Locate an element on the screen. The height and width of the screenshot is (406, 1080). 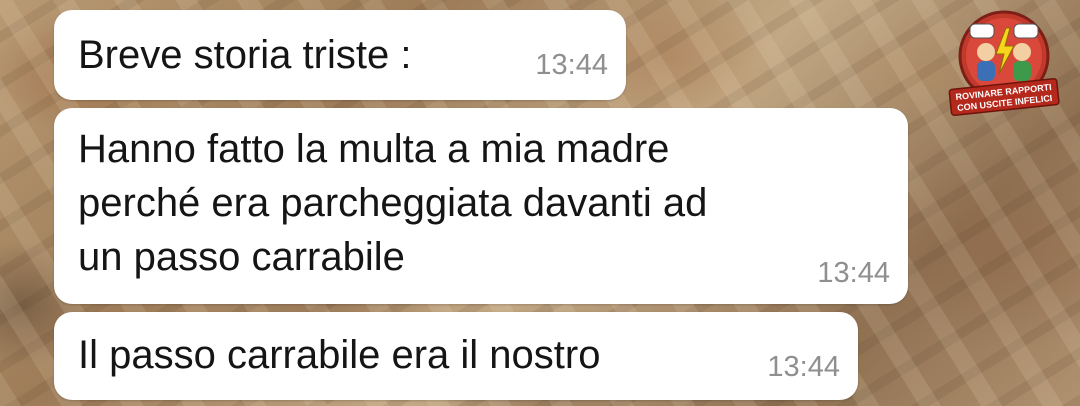
message-text: Il passo carrabile era il nostro is located at coordinates (339, 355).